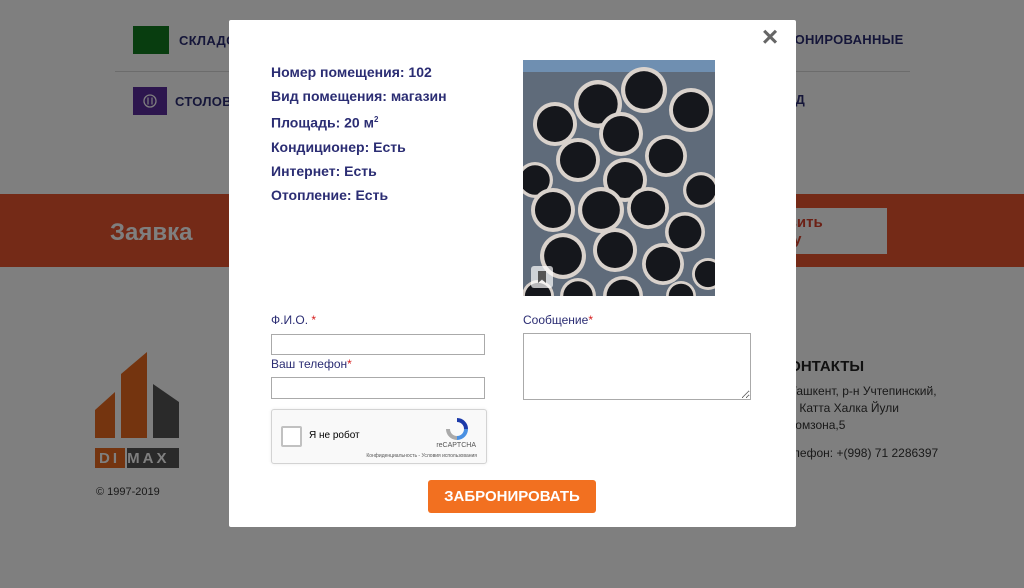 This screenshot has width=1024, height=588. What do you see at coordinates (376, 119) in the screenshot?
I see `area-unit-sup: 2` at bounding box center [376, 119].